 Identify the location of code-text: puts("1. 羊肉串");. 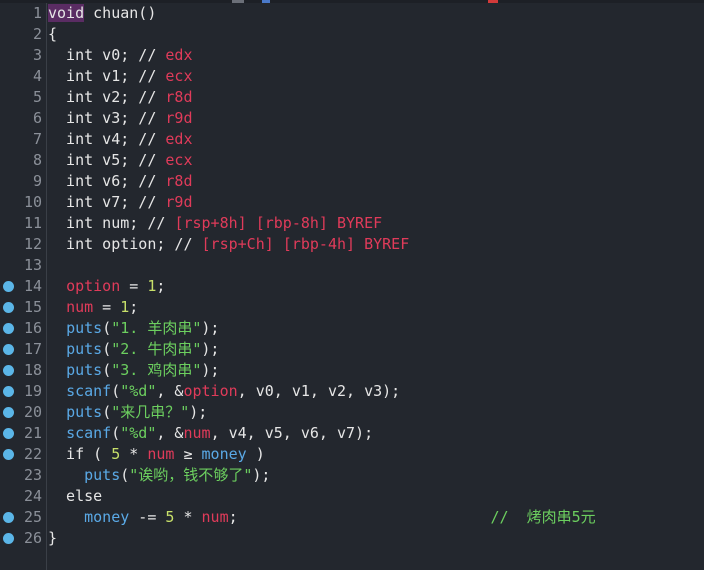
(133, 328).